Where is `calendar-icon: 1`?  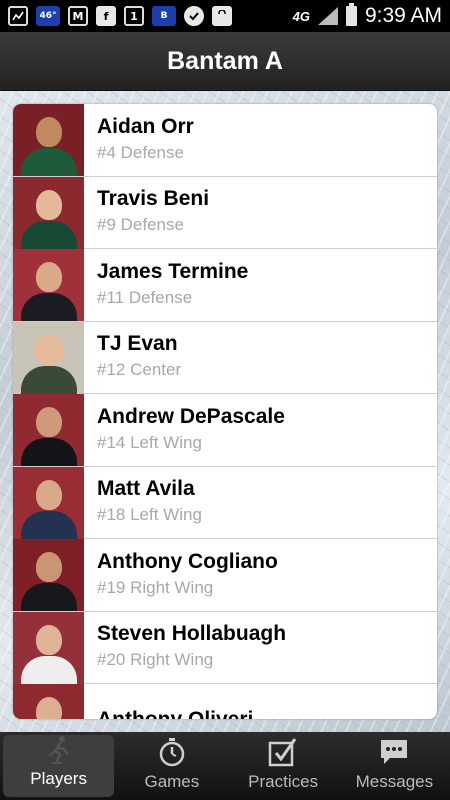
calendar-icon: 1 is located at coordinates (134, 16).